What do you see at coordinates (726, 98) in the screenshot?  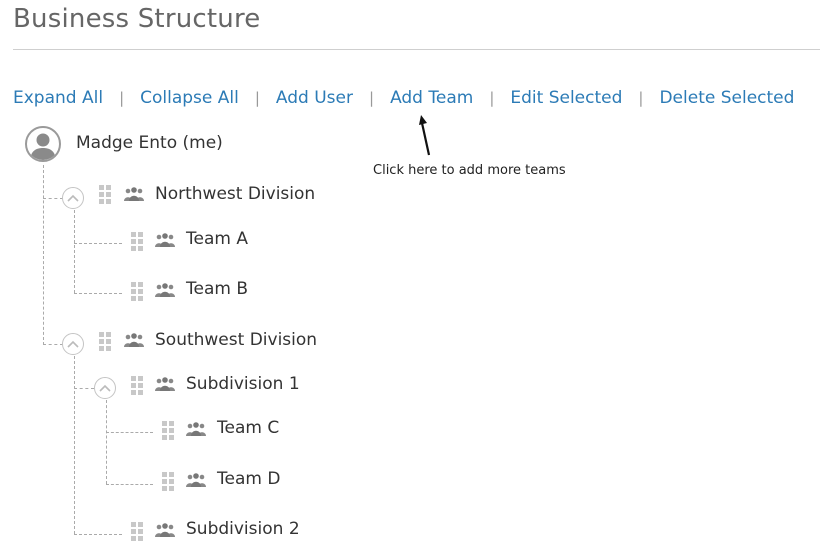 I see `delete-selected-link: Delete Selected` at bounding box center [726, 98].